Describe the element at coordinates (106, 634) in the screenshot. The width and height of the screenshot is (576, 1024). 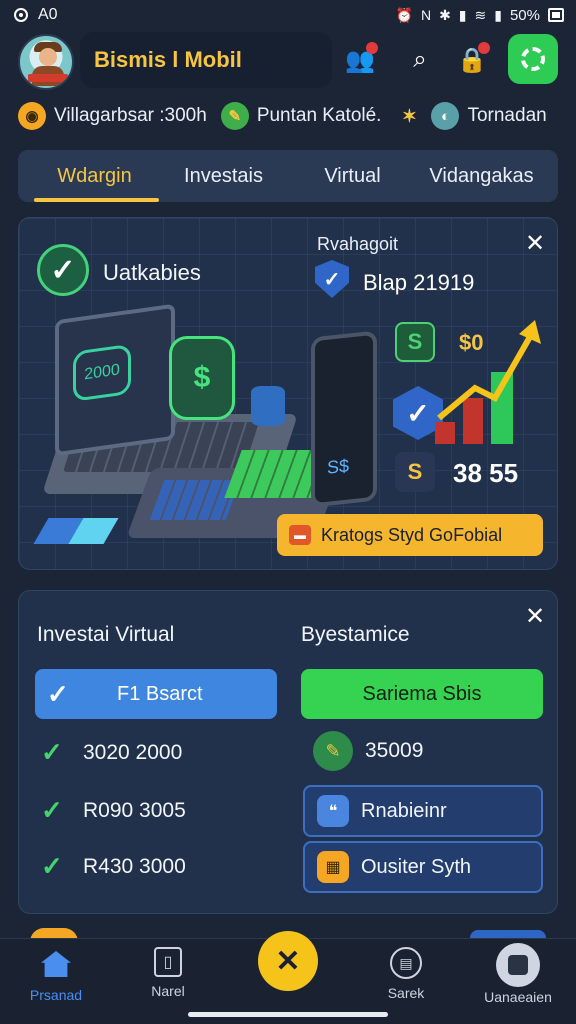
I see `investment-left-title: Investai Virtual` at that location.